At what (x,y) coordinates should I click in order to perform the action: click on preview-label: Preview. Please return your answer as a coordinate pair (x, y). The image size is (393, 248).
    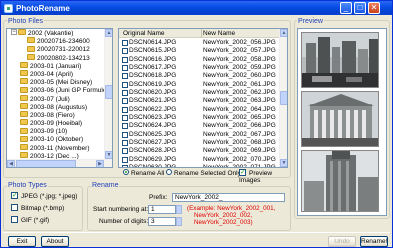
    Looking at the image, I should click on (310, 21).